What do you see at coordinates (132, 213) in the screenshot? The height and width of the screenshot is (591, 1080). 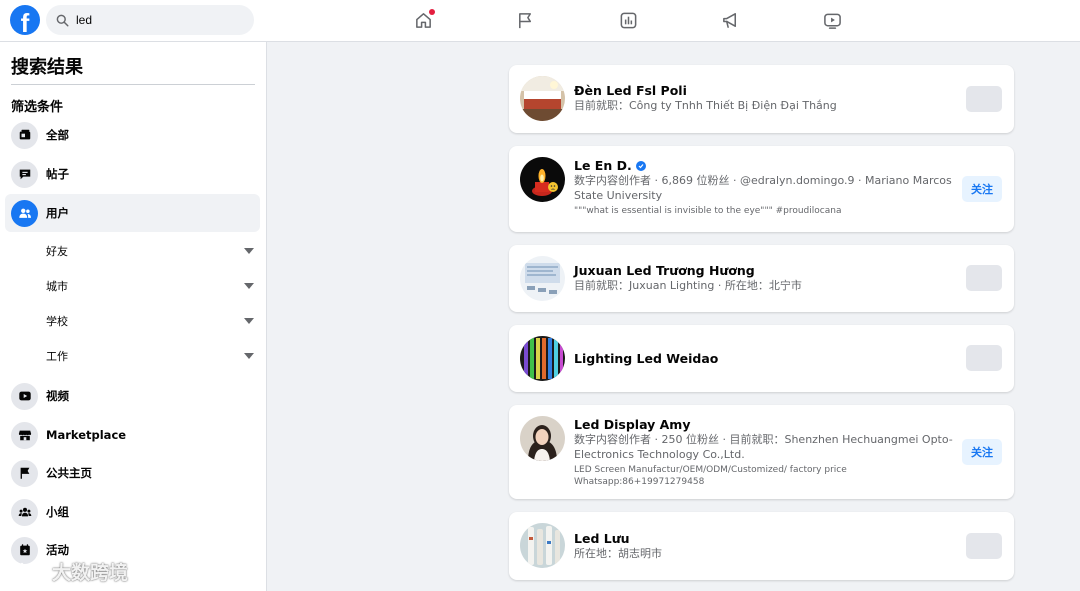 I see `sidebar-item-people: 用户` at bounding box center [132, 213].